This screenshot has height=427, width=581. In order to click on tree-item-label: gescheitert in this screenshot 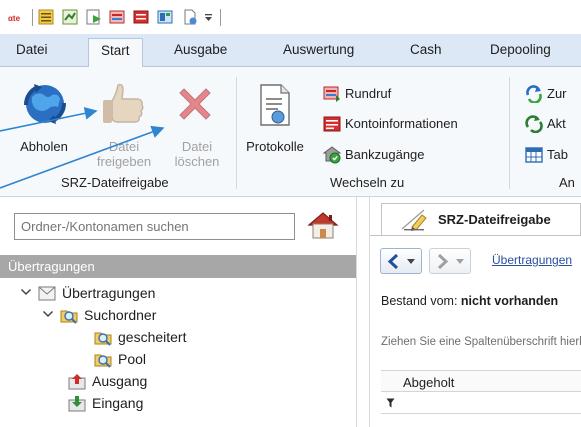, I will do `click(152, 337)`.